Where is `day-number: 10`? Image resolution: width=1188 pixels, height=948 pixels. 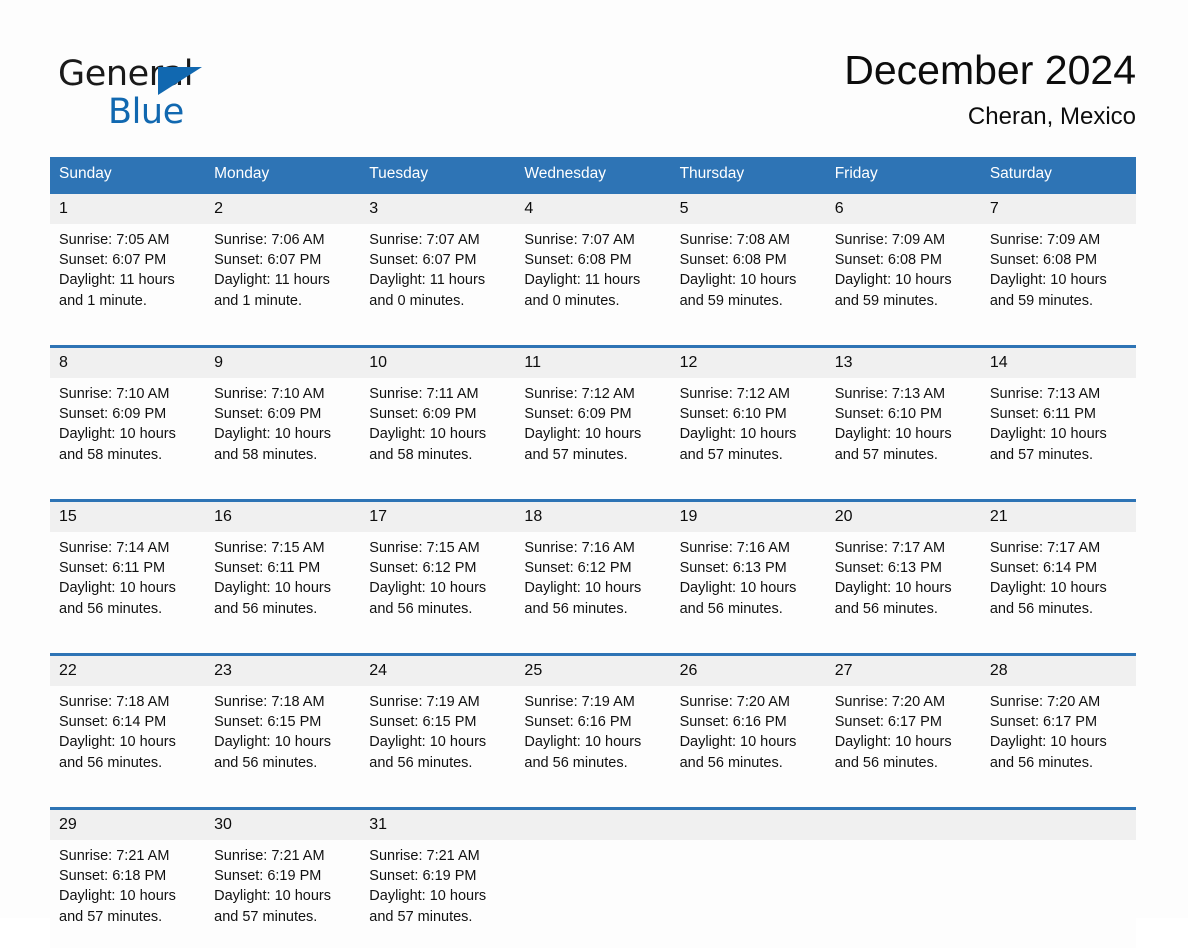
day-number: 10 is located at coordinates (437, 363).